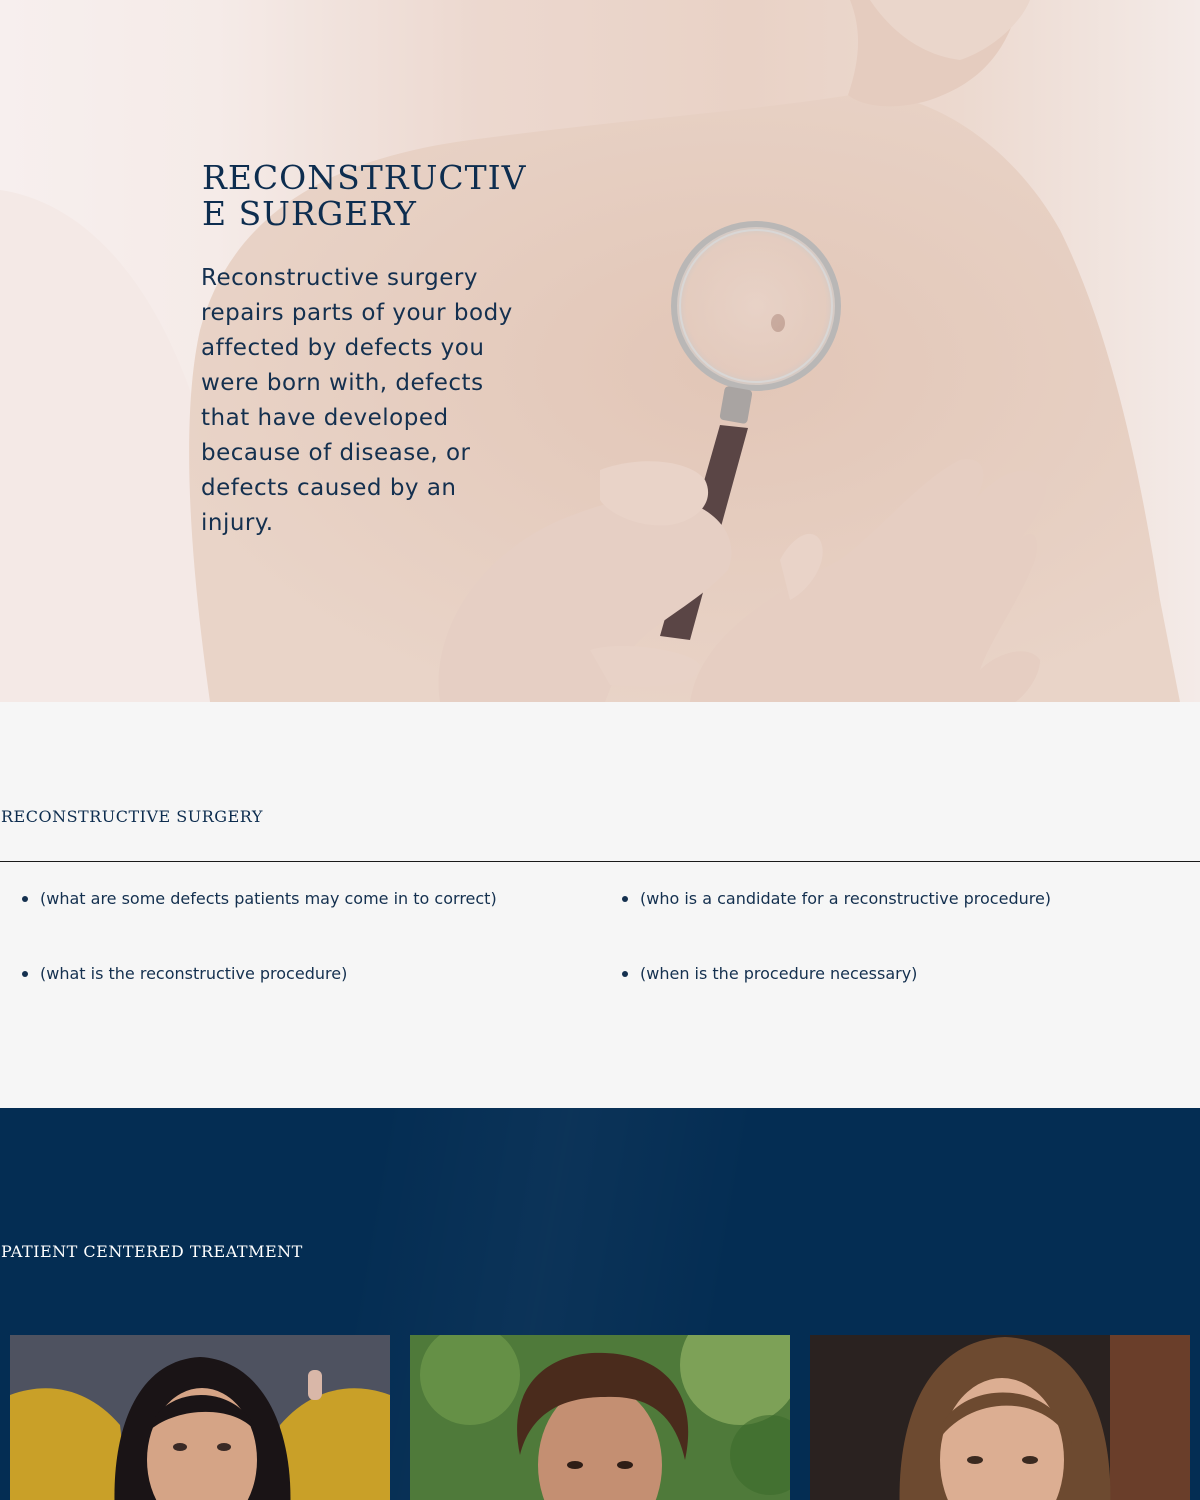 The height and width of the screenshot is (1500, 1200). What do you see at coordinates (600, 861) in the screenshot?
I see `section-divider` at bounding box center [600, 861].